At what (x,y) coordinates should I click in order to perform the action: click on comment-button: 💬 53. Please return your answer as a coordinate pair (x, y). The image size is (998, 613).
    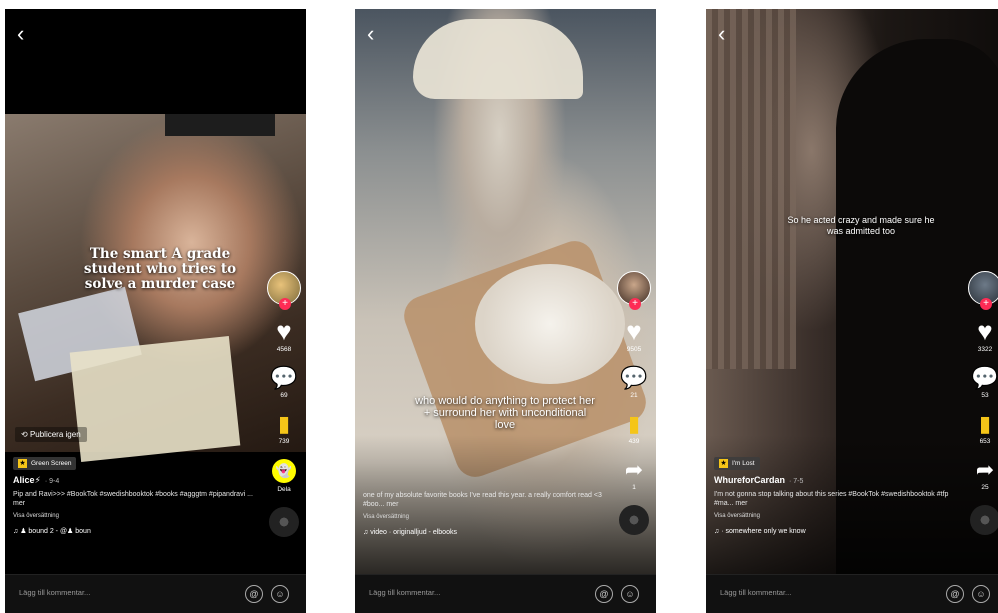
    Looking at the image, I should click on (984, 382).